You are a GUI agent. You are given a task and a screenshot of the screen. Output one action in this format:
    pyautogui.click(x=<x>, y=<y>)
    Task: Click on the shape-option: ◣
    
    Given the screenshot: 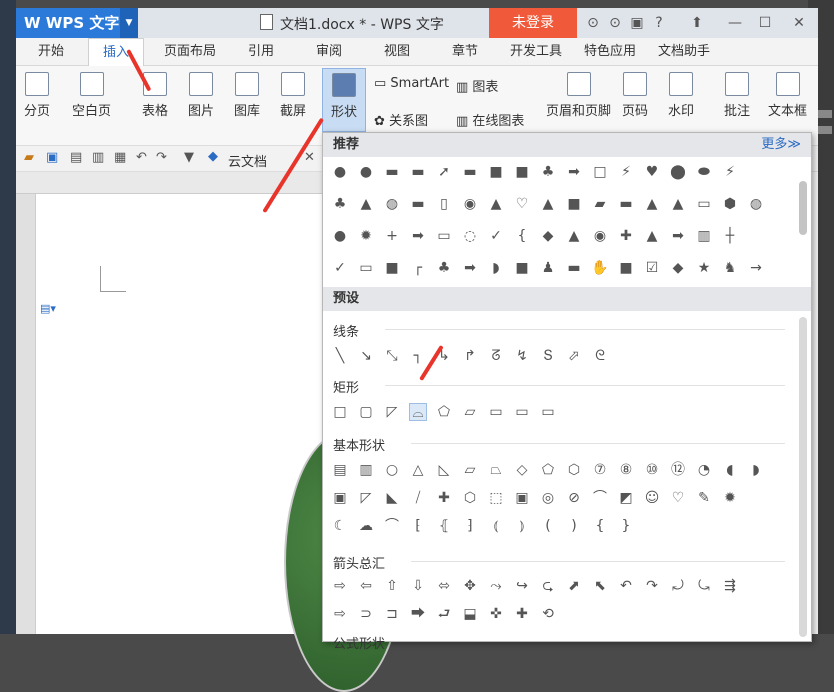 What is the action you would take?
    pyautogui.click(x=392, y=498)
    